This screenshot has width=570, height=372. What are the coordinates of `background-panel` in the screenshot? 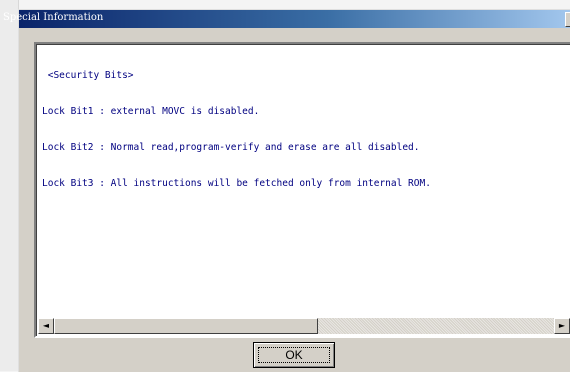 It's located at (9, 185).